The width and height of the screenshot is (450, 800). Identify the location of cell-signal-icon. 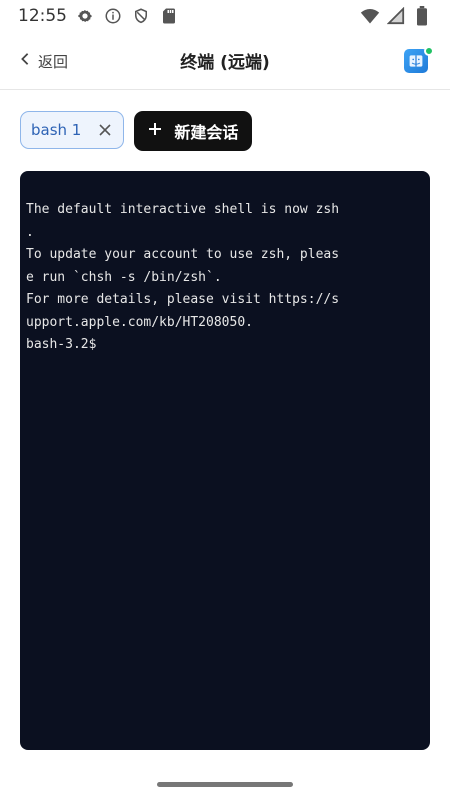
(396, 16).